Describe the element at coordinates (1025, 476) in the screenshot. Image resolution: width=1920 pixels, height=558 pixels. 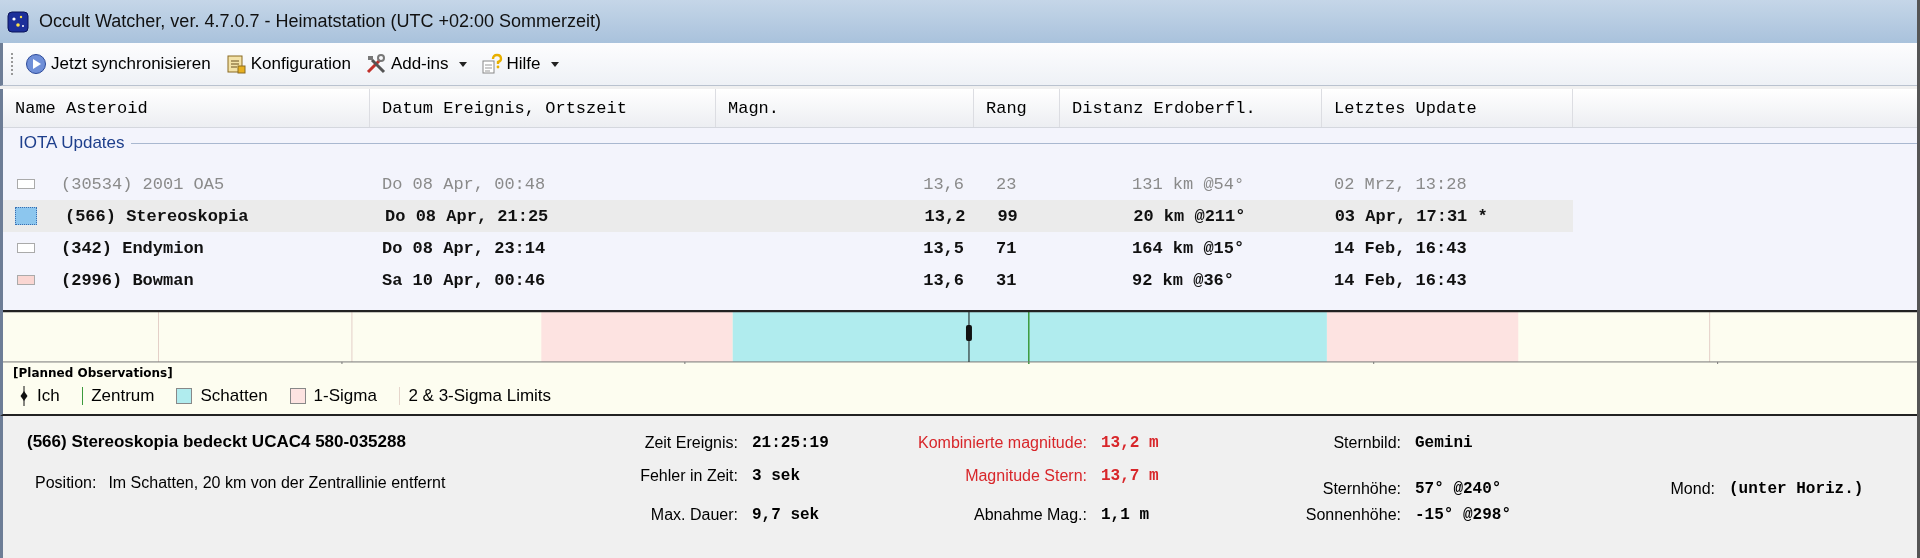
I see `field-label: Magnitude Stern:` at that location.